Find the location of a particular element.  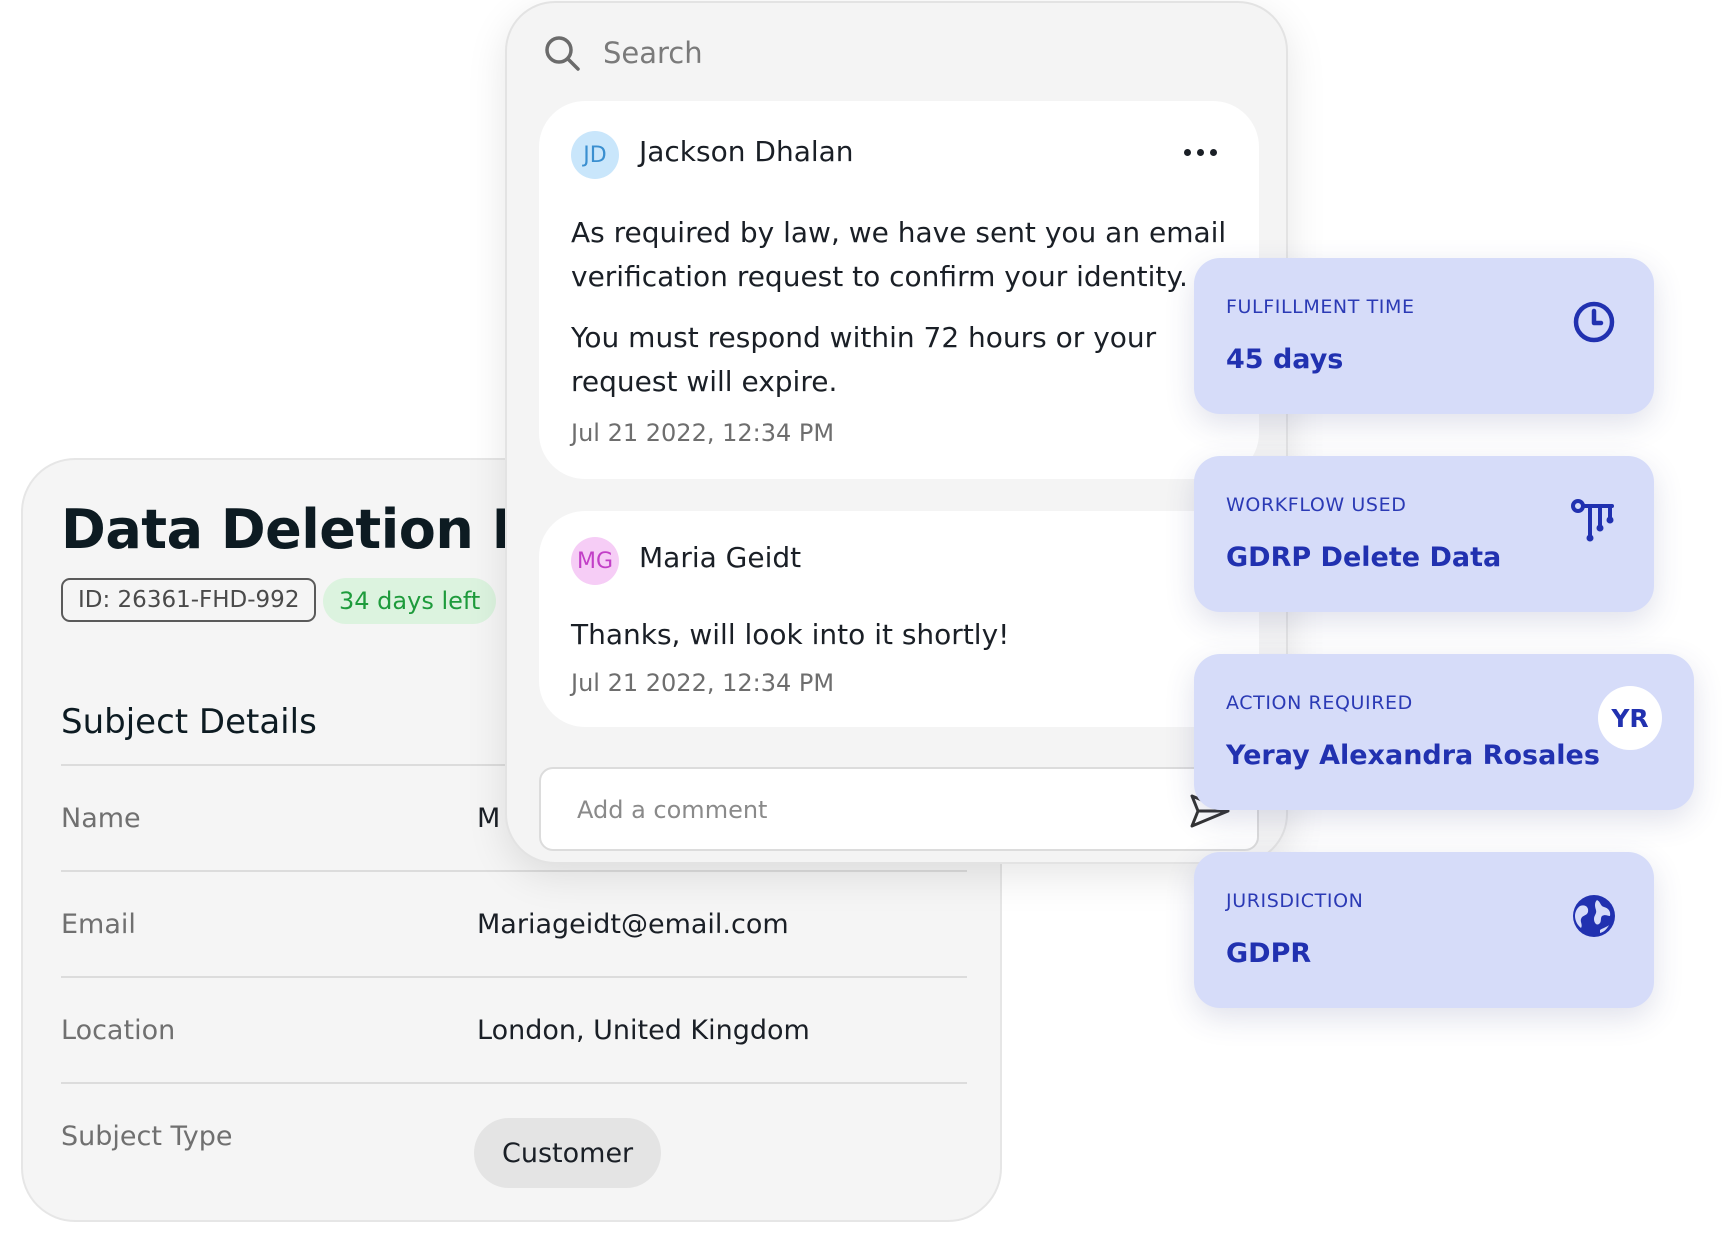

detail-row-subject-type: Subject Type Customer is located at coordinates (514, 1142).